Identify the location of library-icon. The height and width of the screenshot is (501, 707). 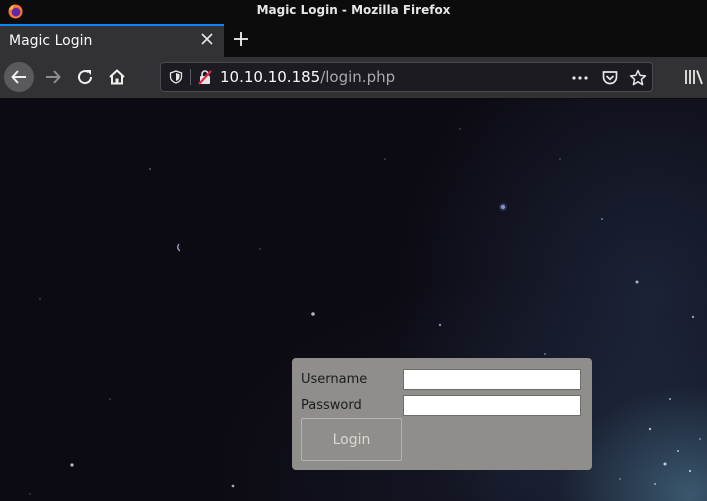
(694, 77).